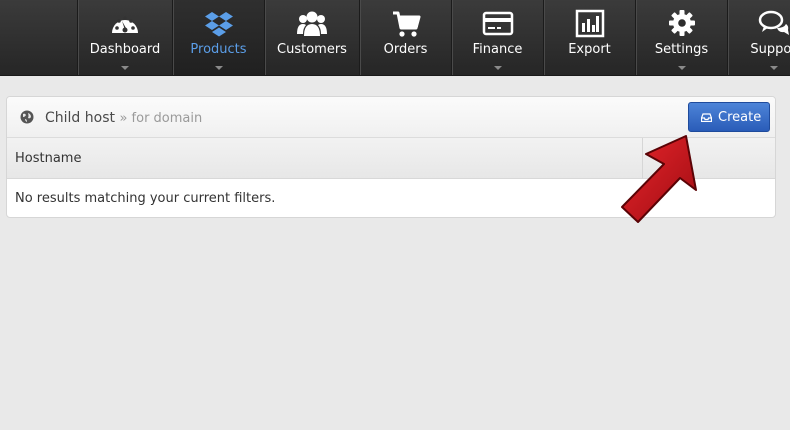 This screenshot has width=790, height=430. I want to click on globe-icon, so click(27, 117).